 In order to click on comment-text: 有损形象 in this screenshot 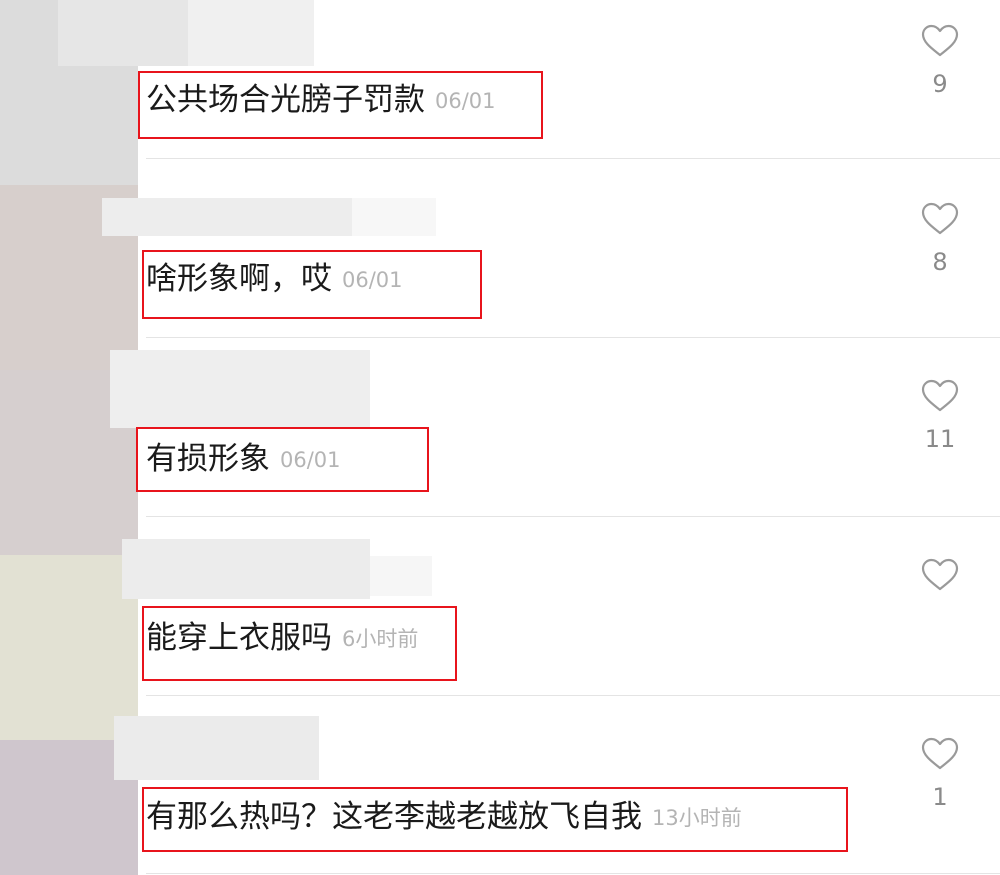, I will do `click(208, 459)`.